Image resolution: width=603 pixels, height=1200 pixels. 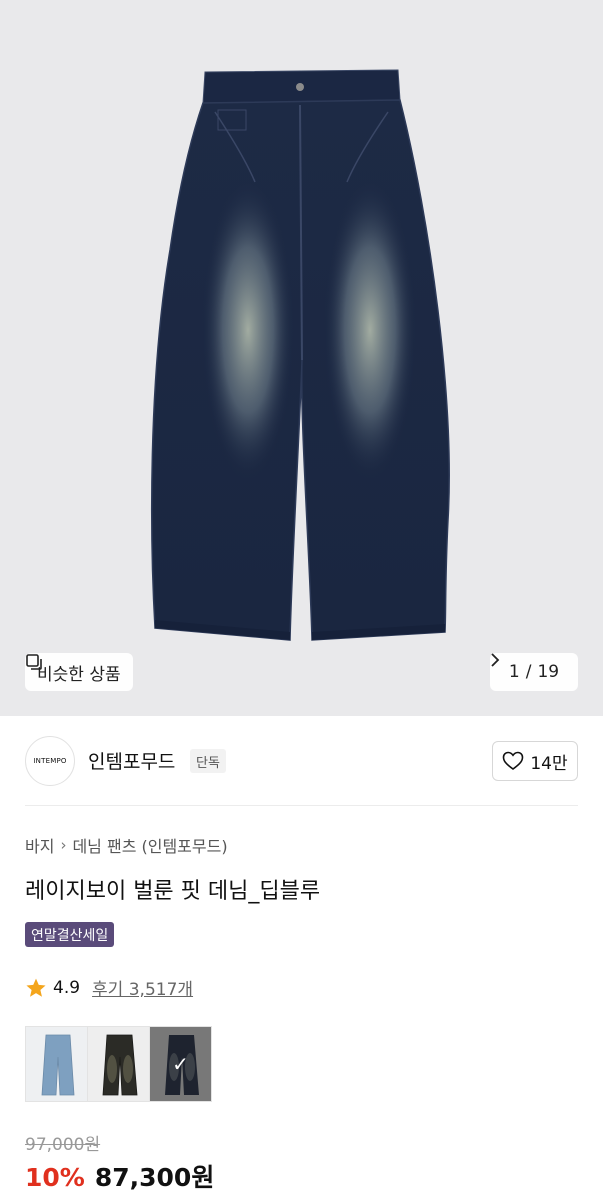 I want to click on like-button: 14만, so click(x=535, y=761).